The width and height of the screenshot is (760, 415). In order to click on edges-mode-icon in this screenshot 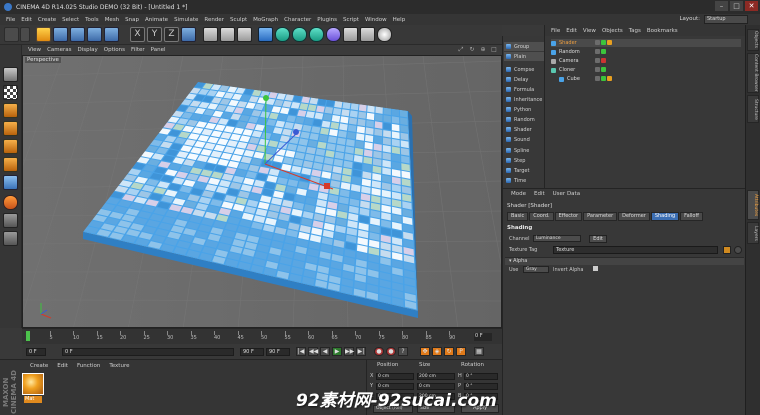, I will do `click(10, 146)`.